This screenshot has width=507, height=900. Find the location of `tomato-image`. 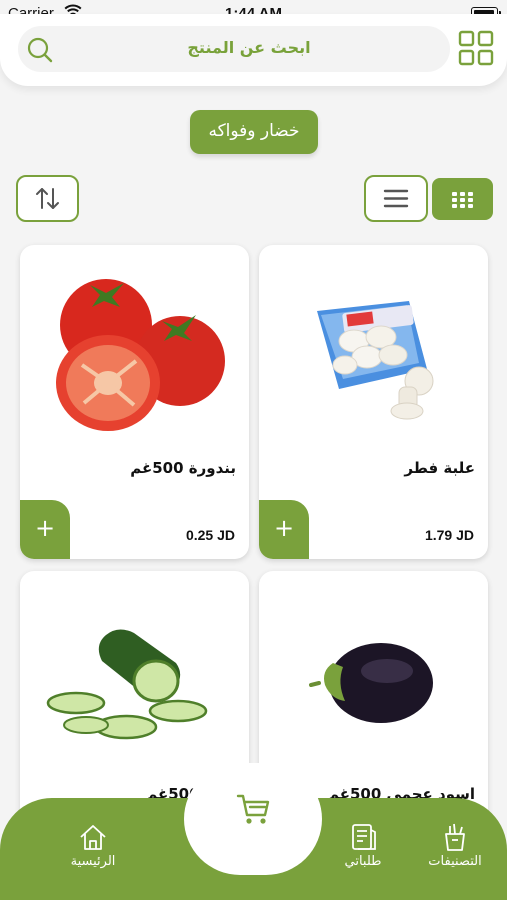

tomato-image is located at coordinates (140, 355).